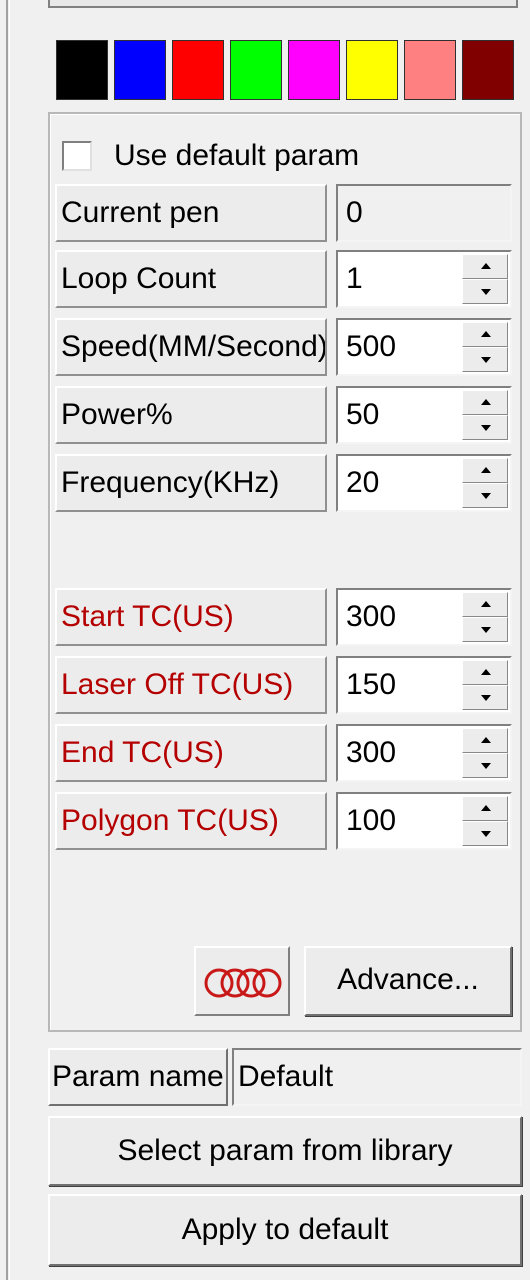 The width and height of the screenshot is (530, 1280). Describe the element at coordinates (424, 483) in the screenshot. I see `frequency-input: 20` at that location.